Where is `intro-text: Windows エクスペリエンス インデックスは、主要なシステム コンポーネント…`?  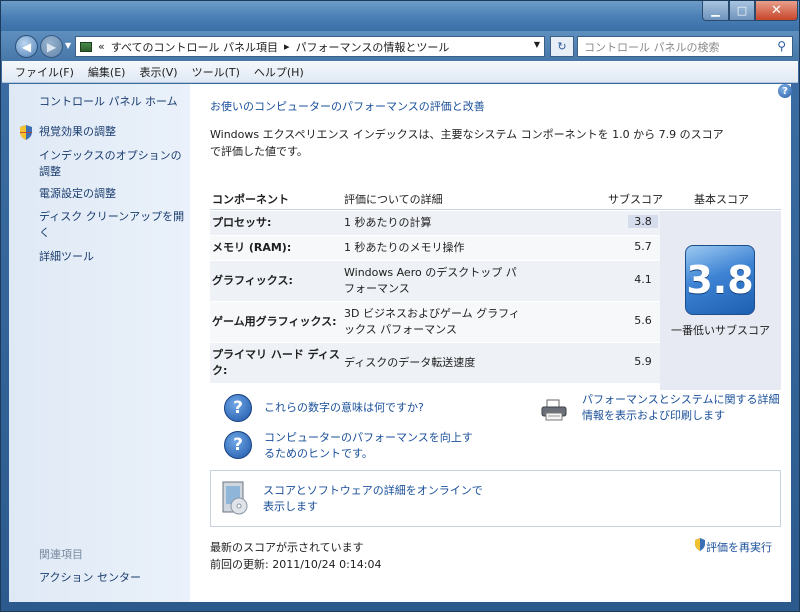
intro-text: Windows エクスペリエンス インデックスは、主要なシステム コンポーネント… is located at coordinates (467, 143).